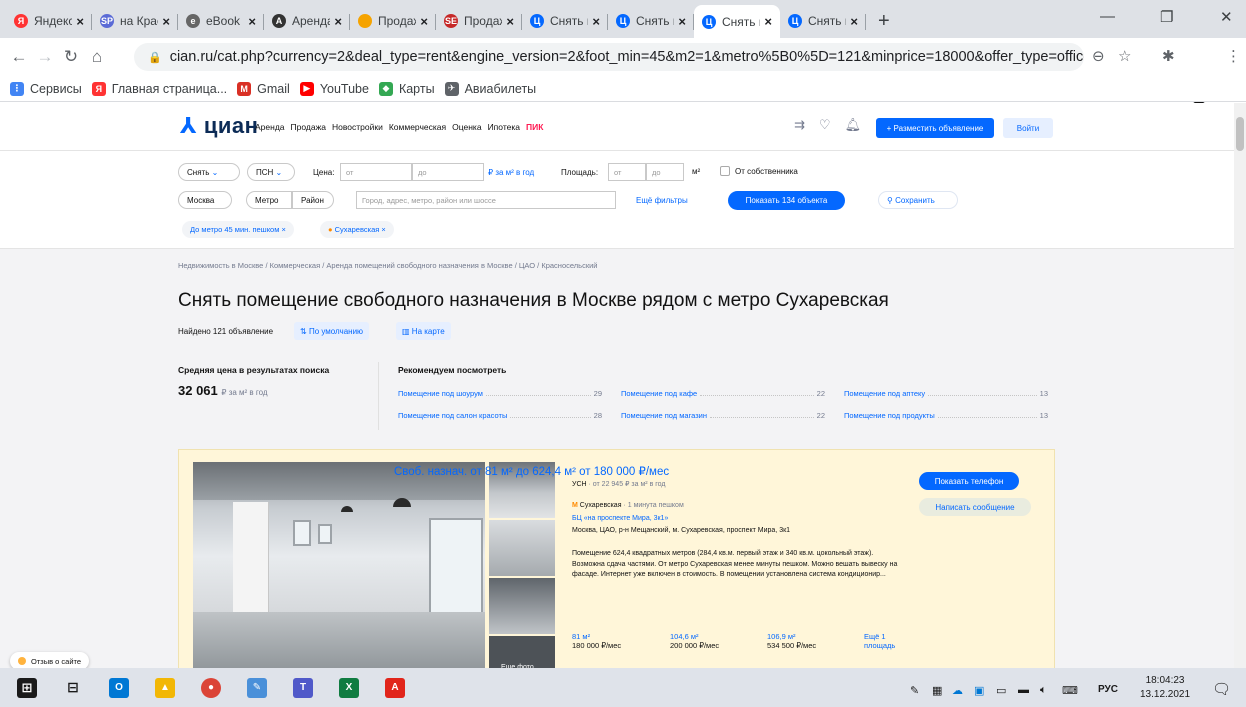  What do you see at coordinates (1240, 385) in the screenshot?
I see `page-scrollbar` at bounding box center [1240, 385].